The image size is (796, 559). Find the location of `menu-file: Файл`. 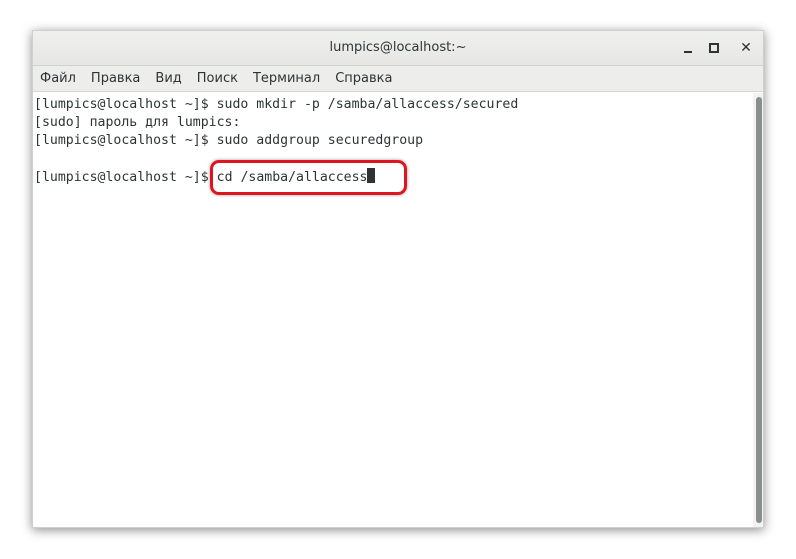

menu-file: Файл is located at coordinates (62, 78).